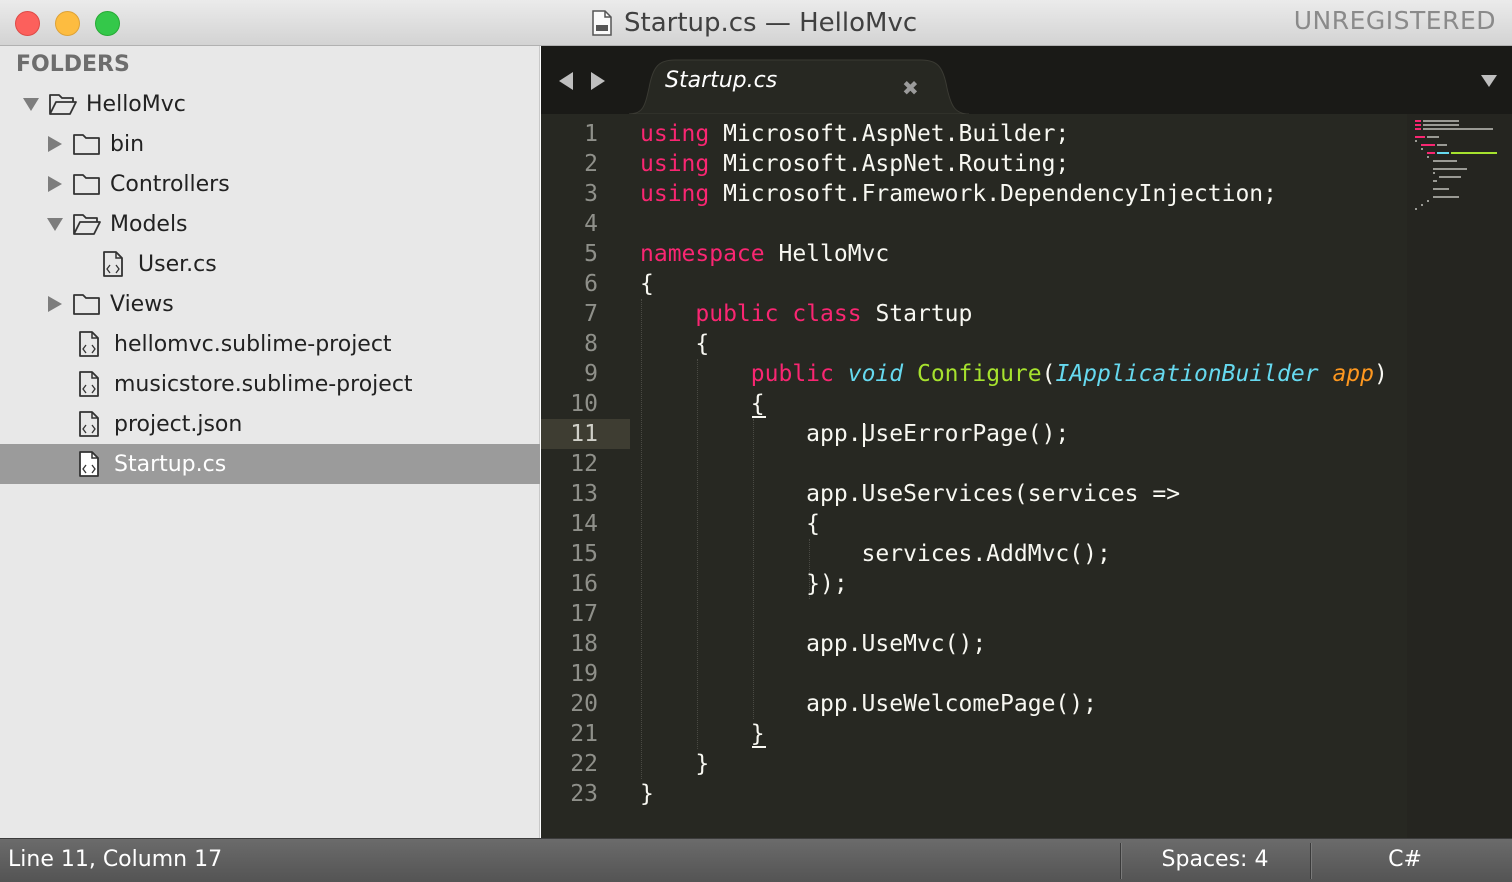 The width and height of the screenshot is (1512, 882). Describe the element at coordinates (270, 464) in the screenshot. I see `tree-item-startup-cs: Startup.cs` at that location.